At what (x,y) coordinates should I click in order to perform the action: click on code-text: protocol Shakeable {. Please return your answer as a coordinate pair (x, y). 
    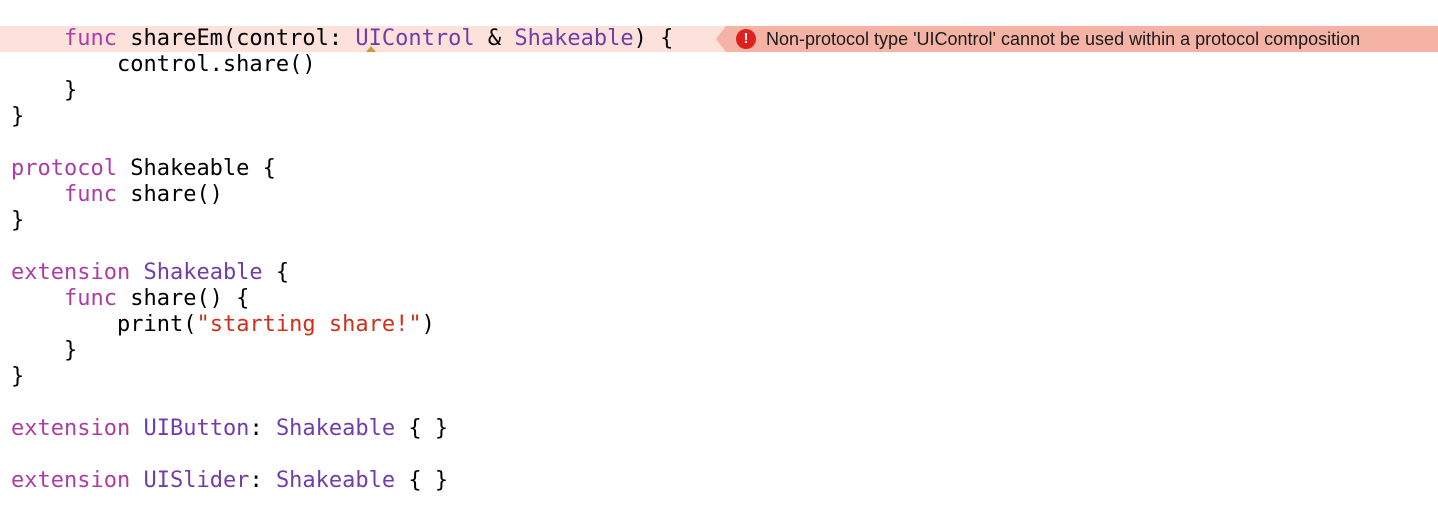
    Looking at the image, I should click on (143, 169).